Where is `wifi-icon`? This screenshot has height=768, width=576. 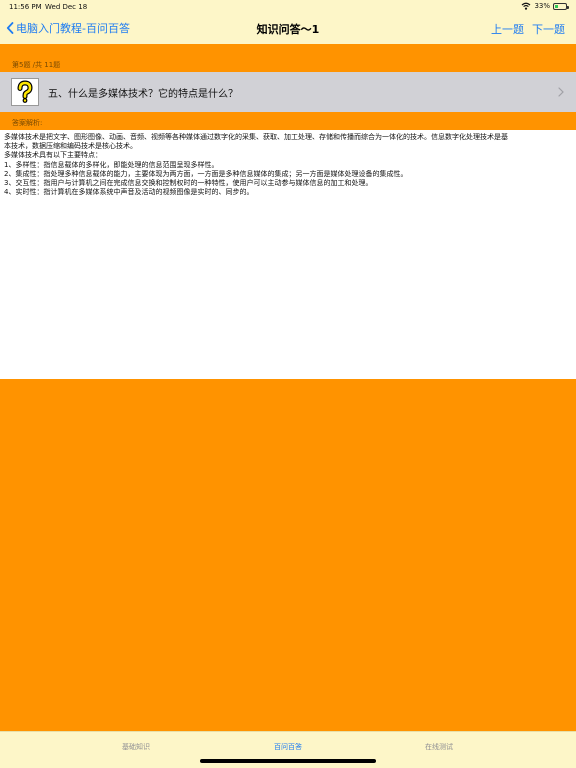
wifi-icon is located at coordinates (526, 6).